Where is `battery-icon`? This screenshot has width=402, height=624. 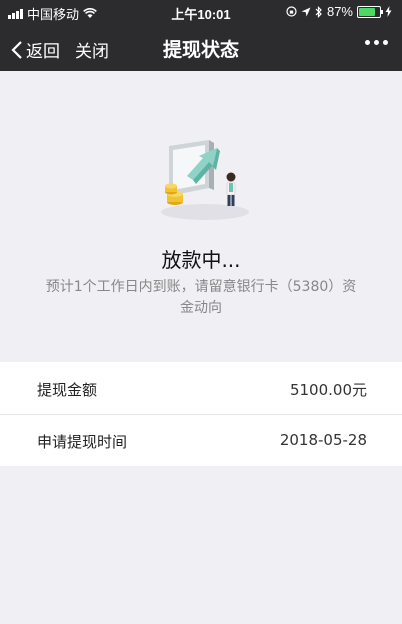 battery-icon is located at coordinates (370, 11).